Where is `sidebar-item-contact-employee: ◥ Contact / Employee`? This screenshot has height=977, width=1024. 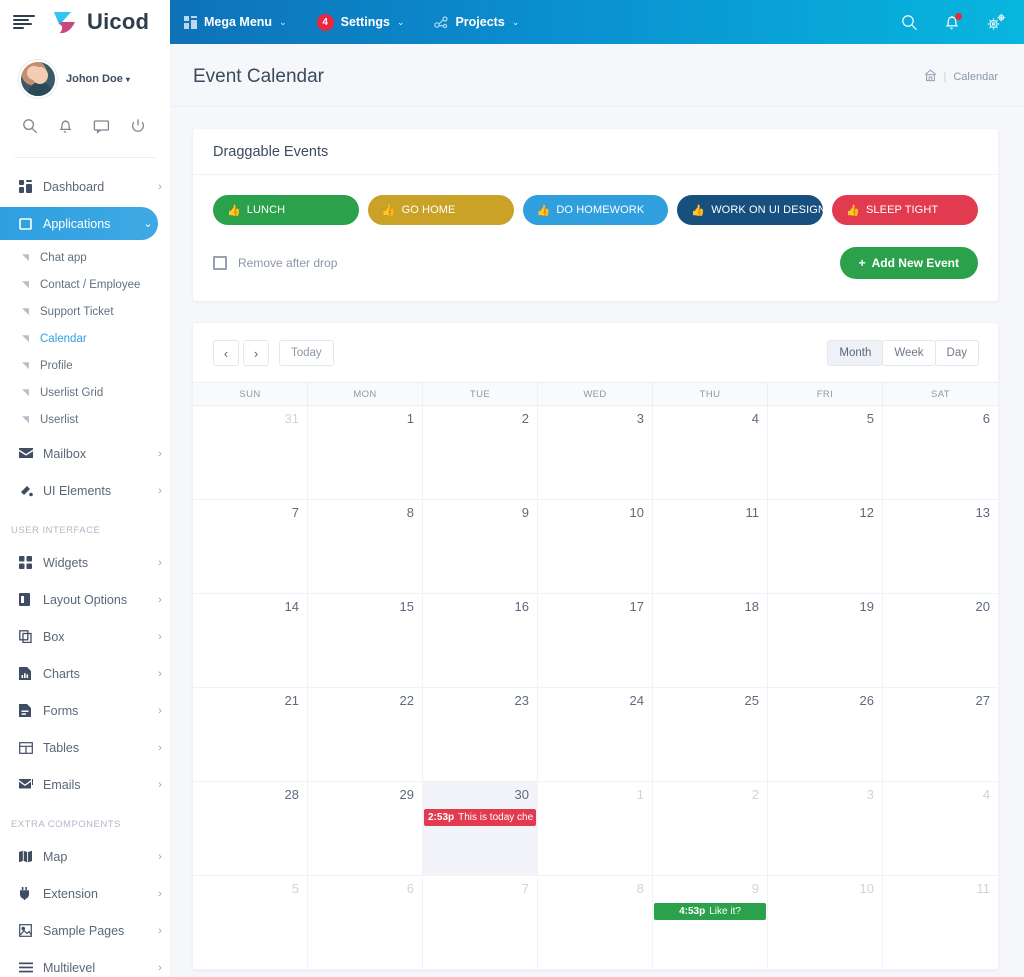
sidebar-item-contact-employee: ◥ Contact / Employee is located at coordinates (85, 284).